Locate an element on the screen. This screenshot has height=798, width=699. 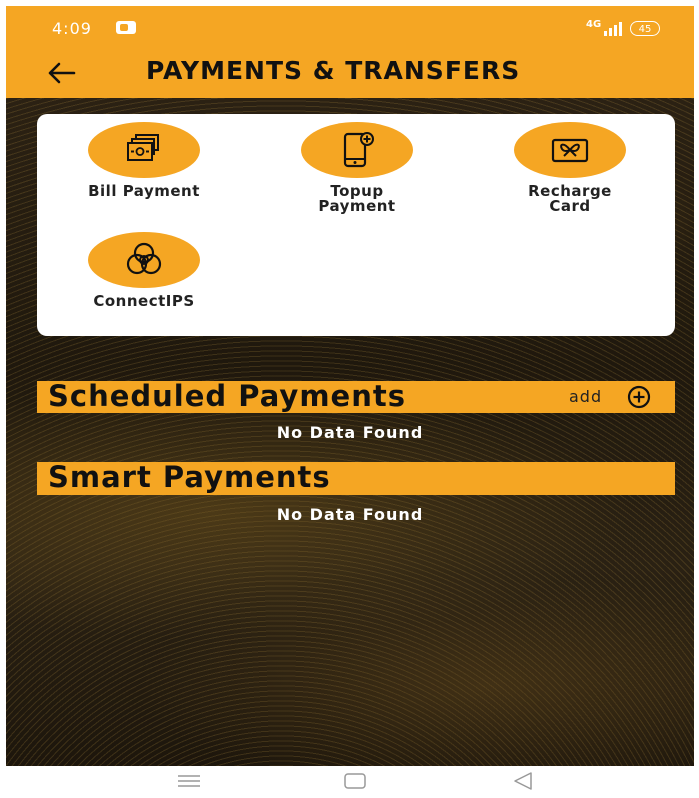
connectips-button is located at coordinates (144, 260).